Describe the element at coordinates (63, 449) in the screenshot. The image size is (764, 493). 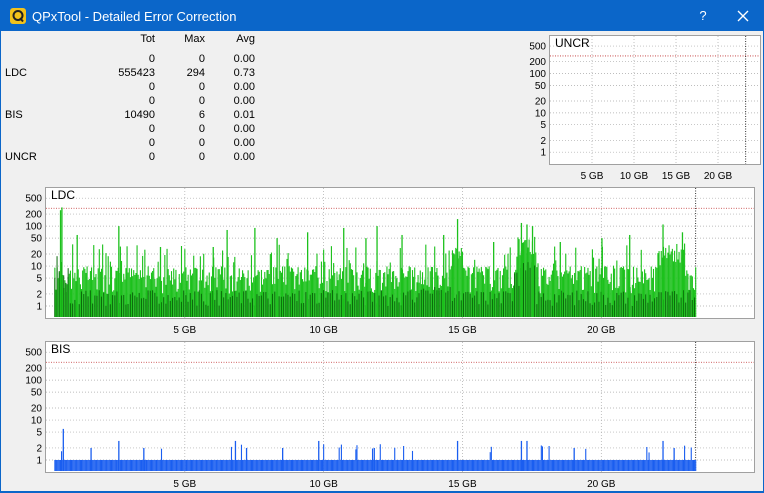
I see `spike-bar` at that location.